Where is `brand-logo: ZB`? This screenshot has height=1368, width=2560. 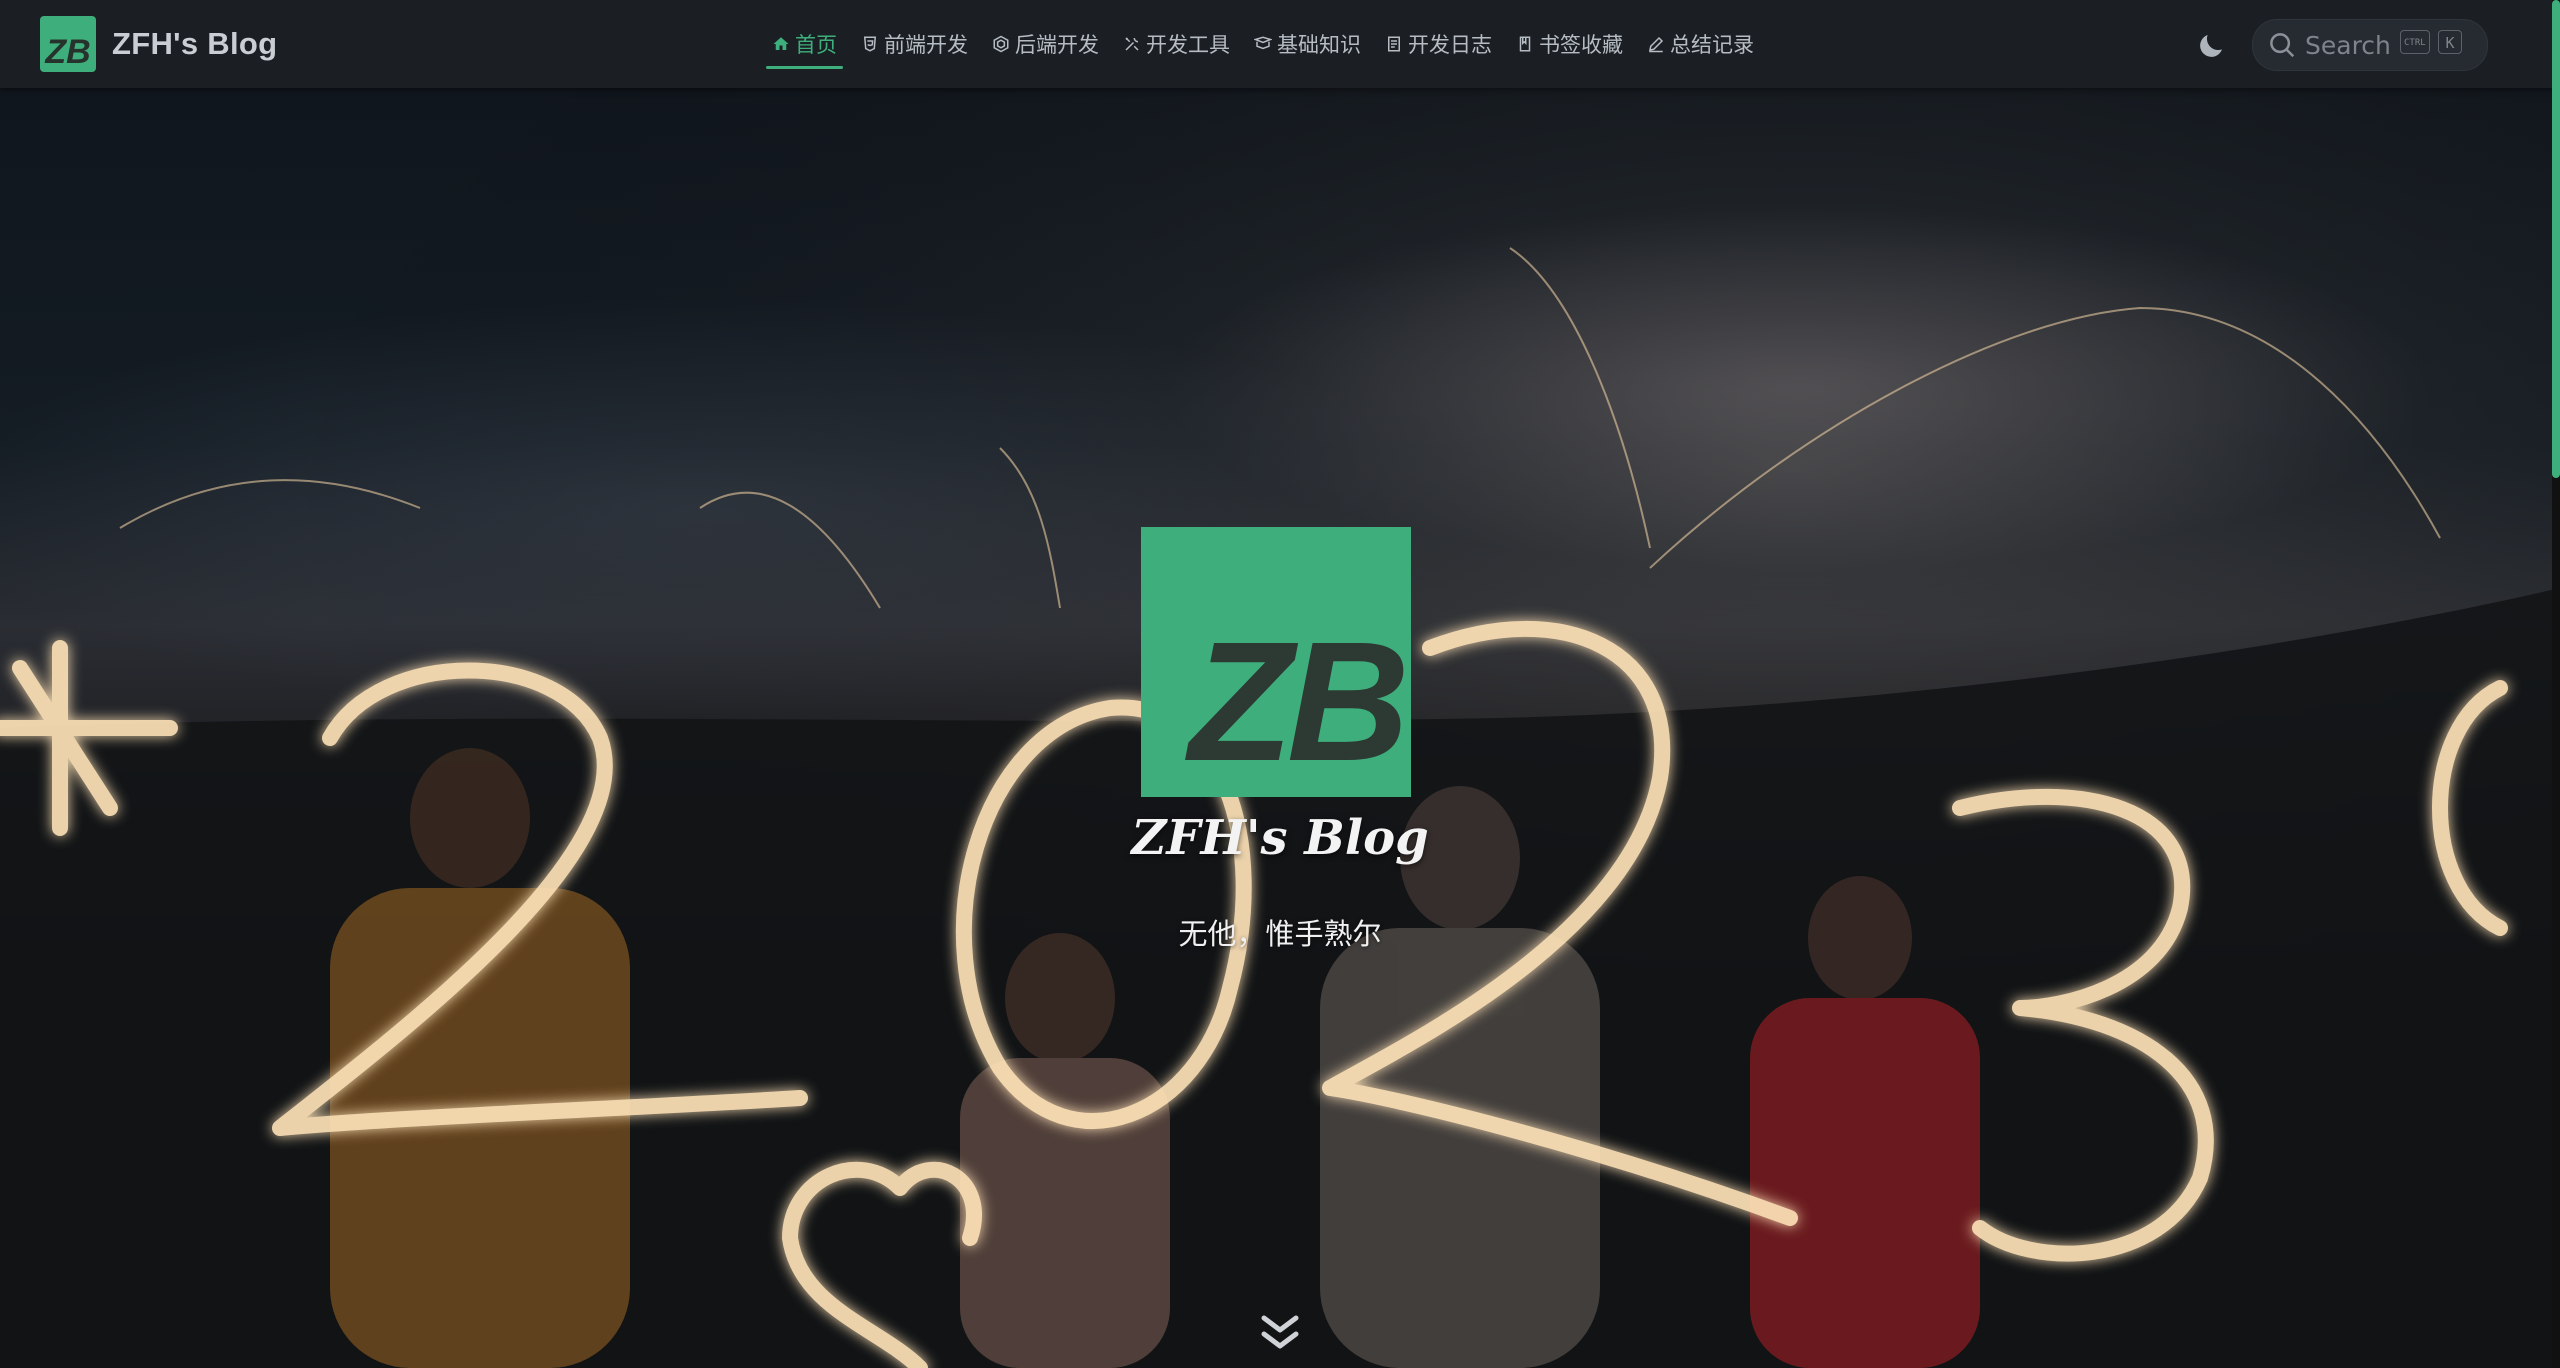 brand-logo: ZB is located at coordinates (68, 44).